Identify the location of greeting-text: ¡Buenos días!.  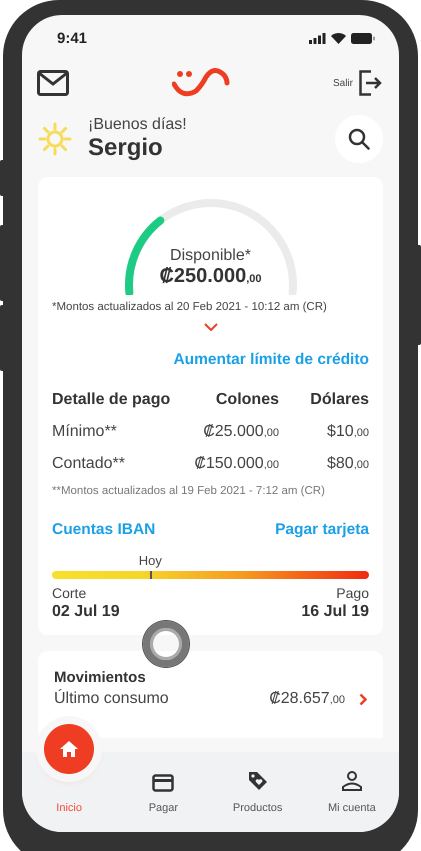
(138, 125).